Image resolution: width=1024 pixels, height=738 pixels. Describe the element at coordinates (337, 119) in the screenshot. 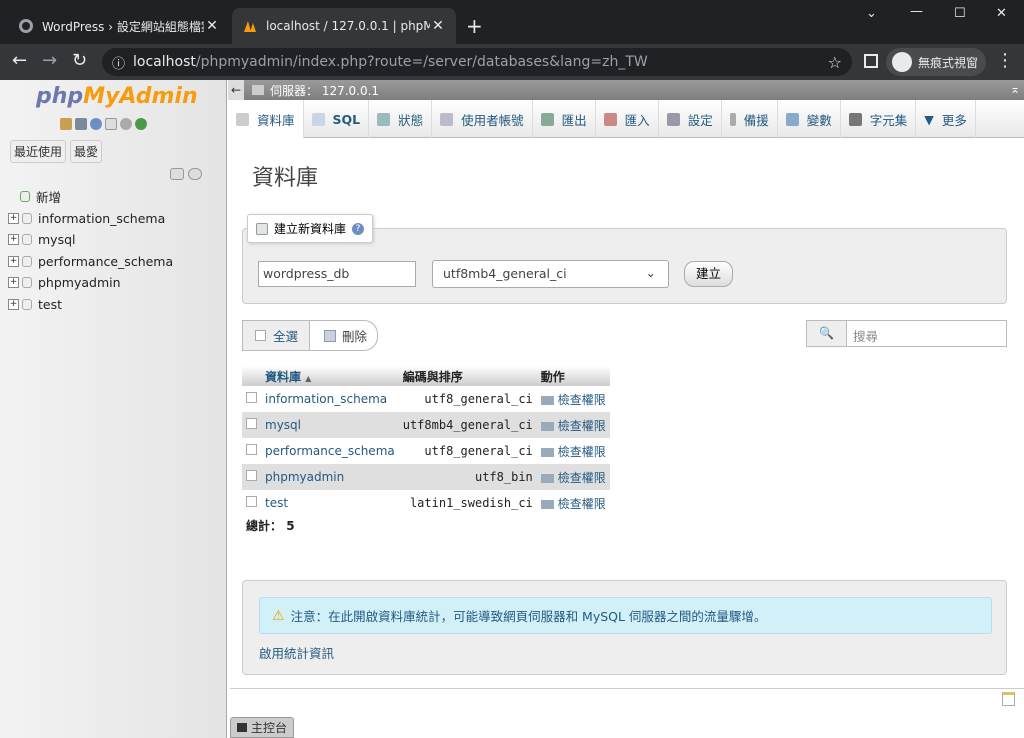

I see `tab-sql: SQL` at that location.